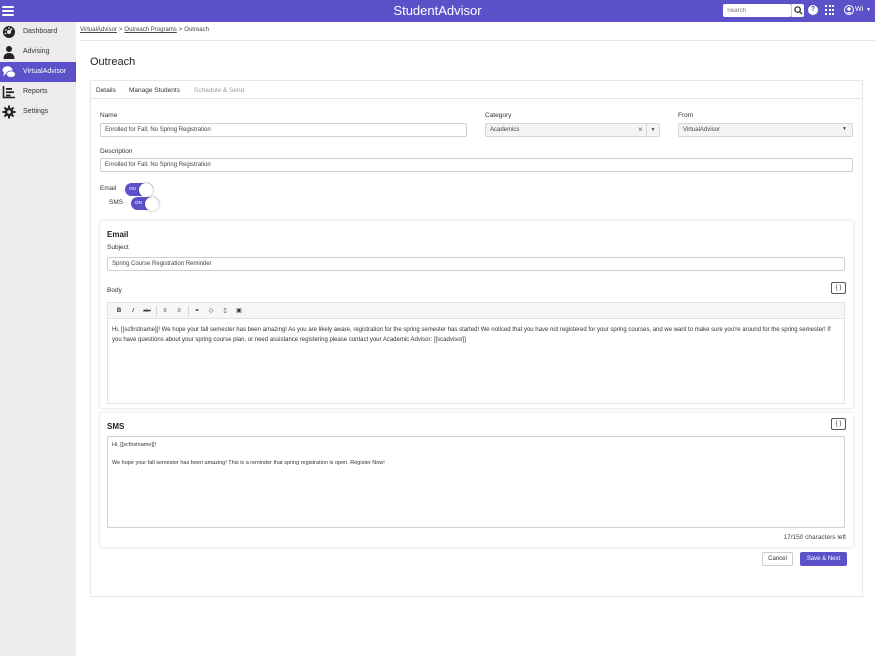  Describe the element at coordinates (239, 311) in the screenshot. I see `insert-image-button: ▣` at that location.